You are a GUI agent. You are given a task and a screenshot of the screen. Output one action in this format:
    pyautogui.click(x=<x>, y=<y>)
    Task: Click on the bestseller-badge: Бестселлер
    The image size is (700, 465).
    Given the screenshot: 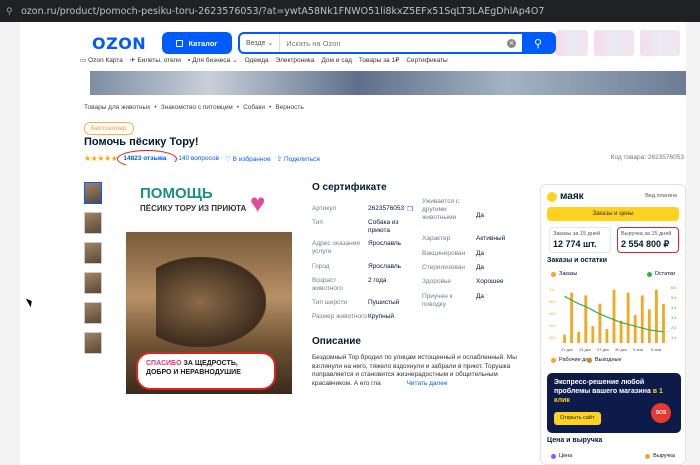 What is the action you would take?
    pyautogui.click(x=109, y=128)
    